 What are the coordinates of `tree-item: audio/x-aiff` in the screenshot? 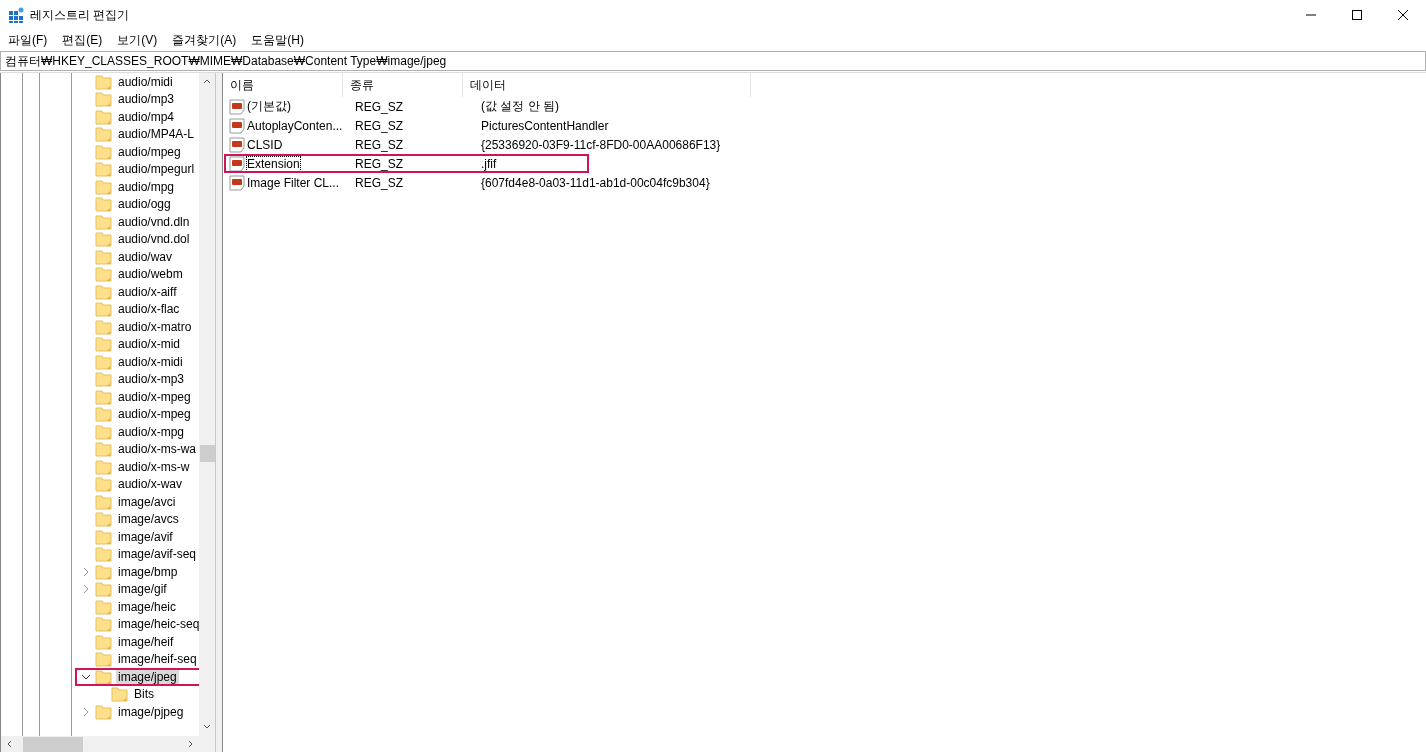 It's located at (147, 291).